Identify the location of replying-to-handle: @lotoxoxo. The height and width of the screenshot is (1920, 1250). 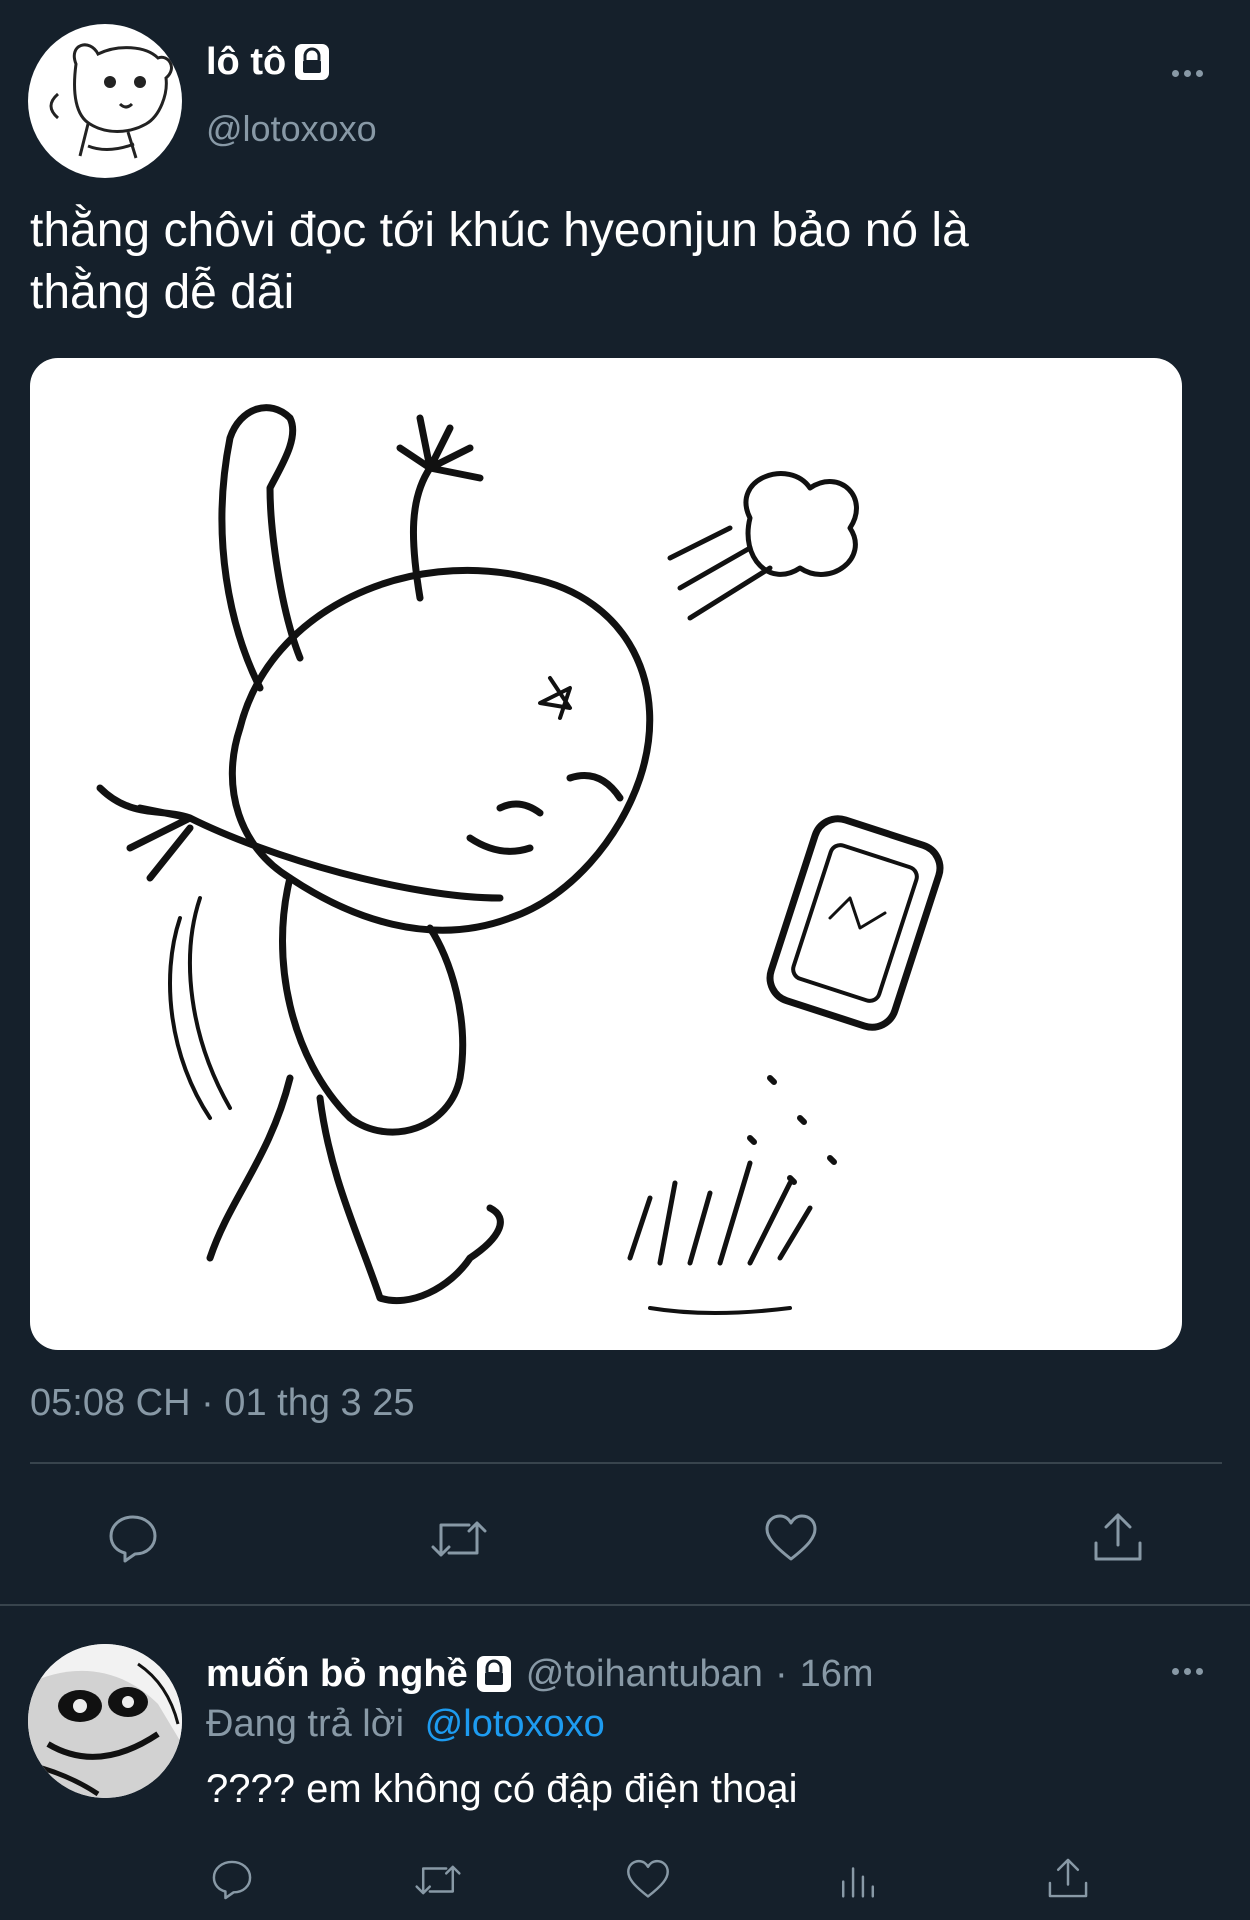
(515, 1724).